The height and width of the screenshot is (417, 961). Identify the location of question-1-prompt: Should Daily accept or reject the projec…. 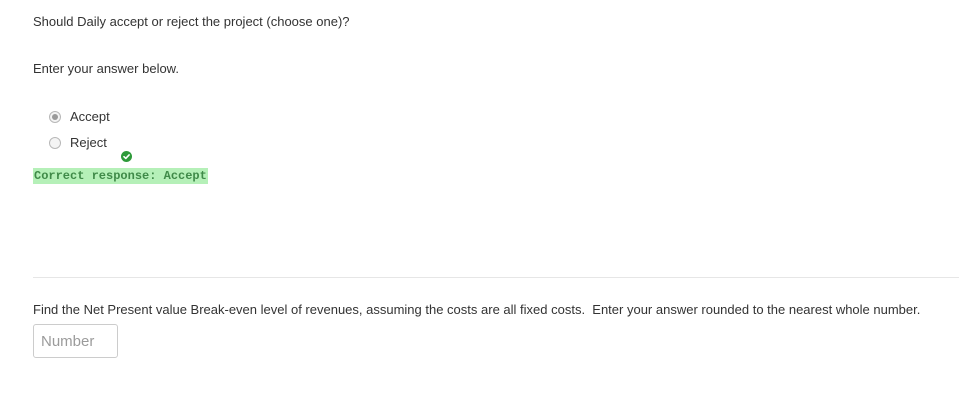
(191, 21).